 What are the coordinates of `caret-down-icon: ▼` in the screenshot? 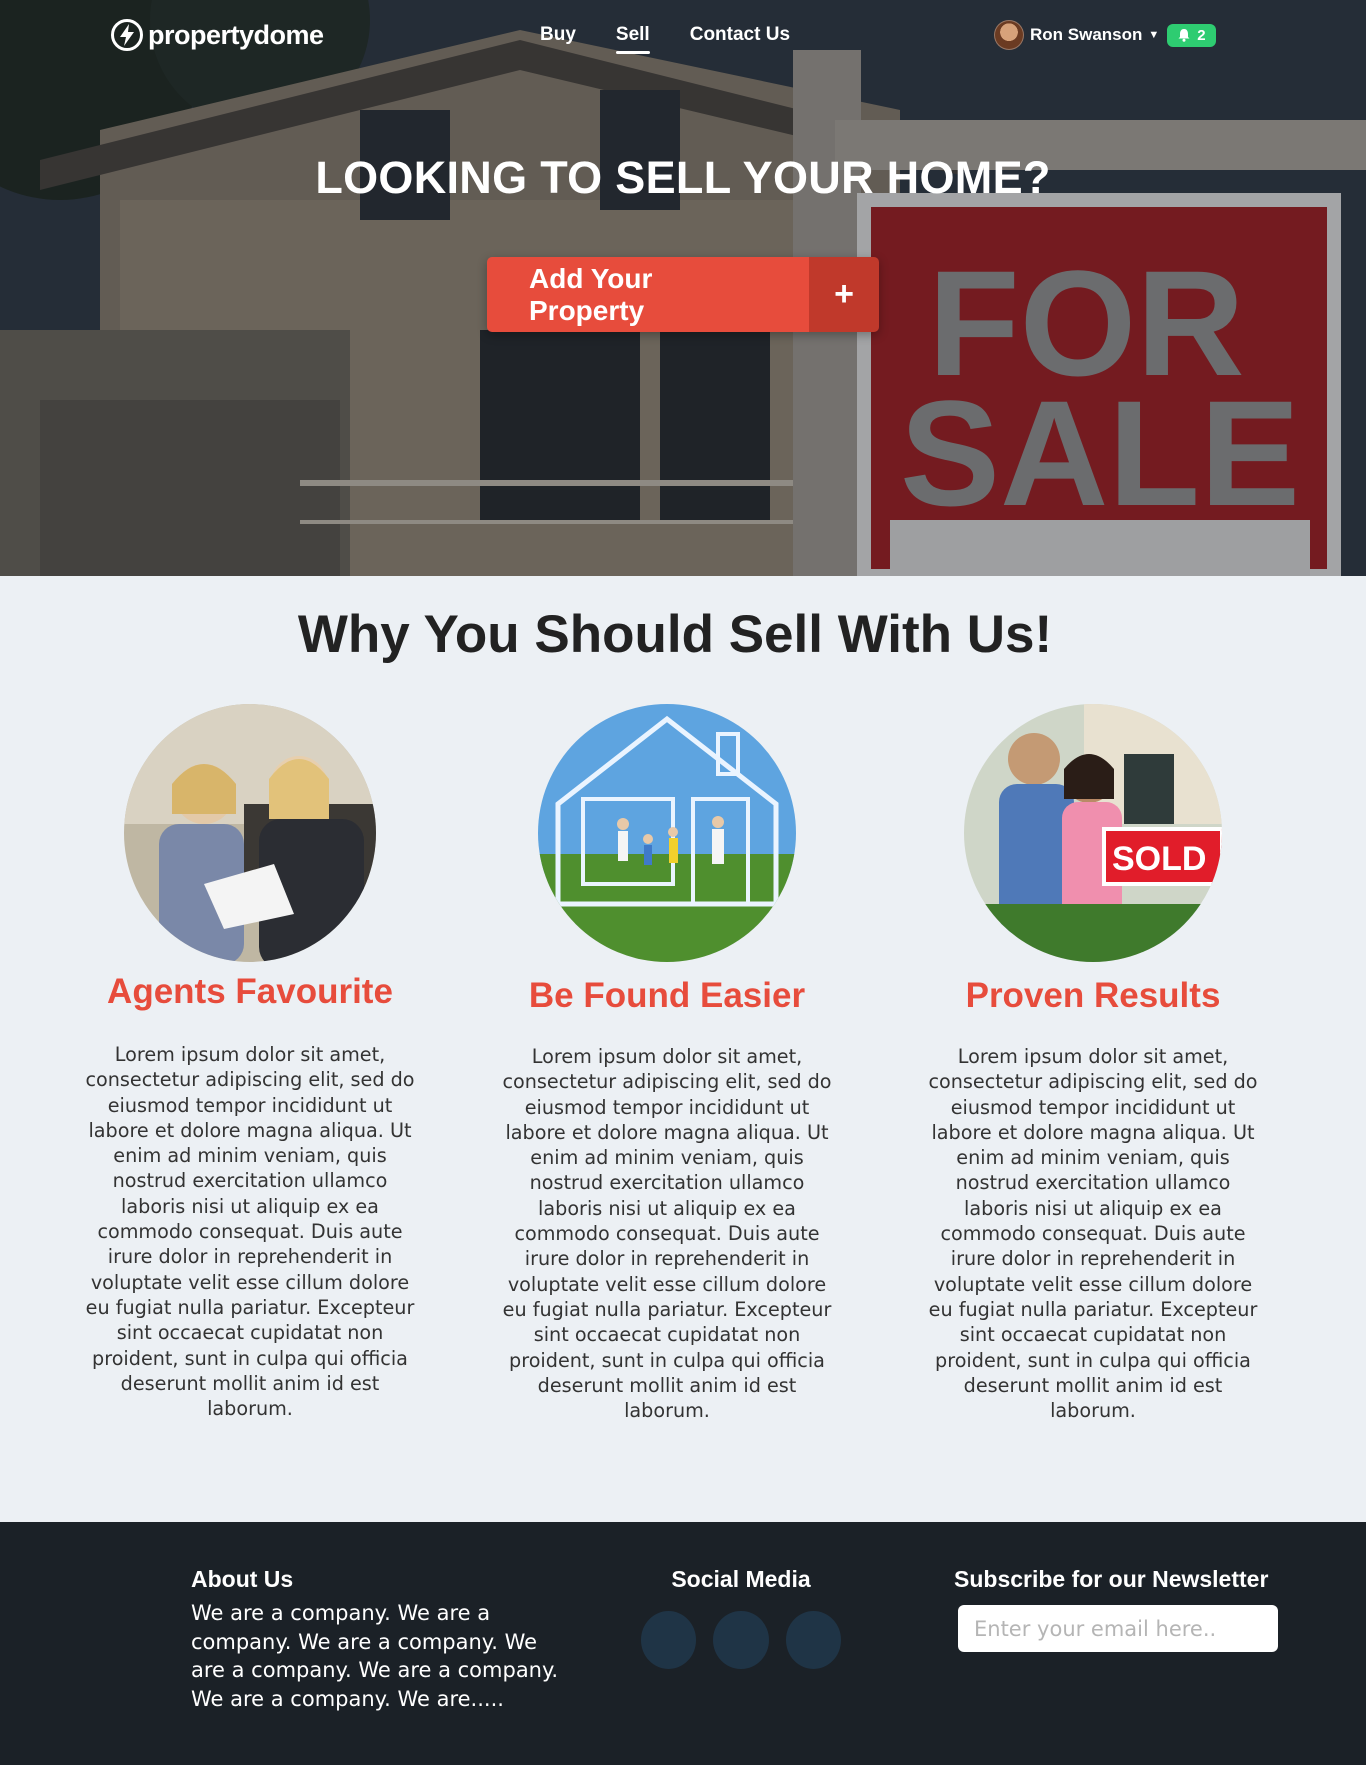 It's located at (1154, 35).